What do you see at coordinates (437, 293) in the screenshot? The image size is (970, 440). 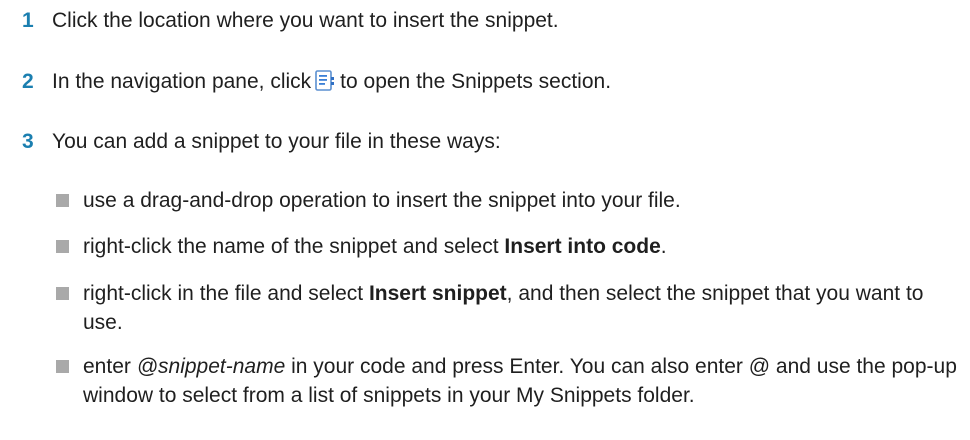 I see `menu-command: Insert snippet` at bounding box center [437, 293].